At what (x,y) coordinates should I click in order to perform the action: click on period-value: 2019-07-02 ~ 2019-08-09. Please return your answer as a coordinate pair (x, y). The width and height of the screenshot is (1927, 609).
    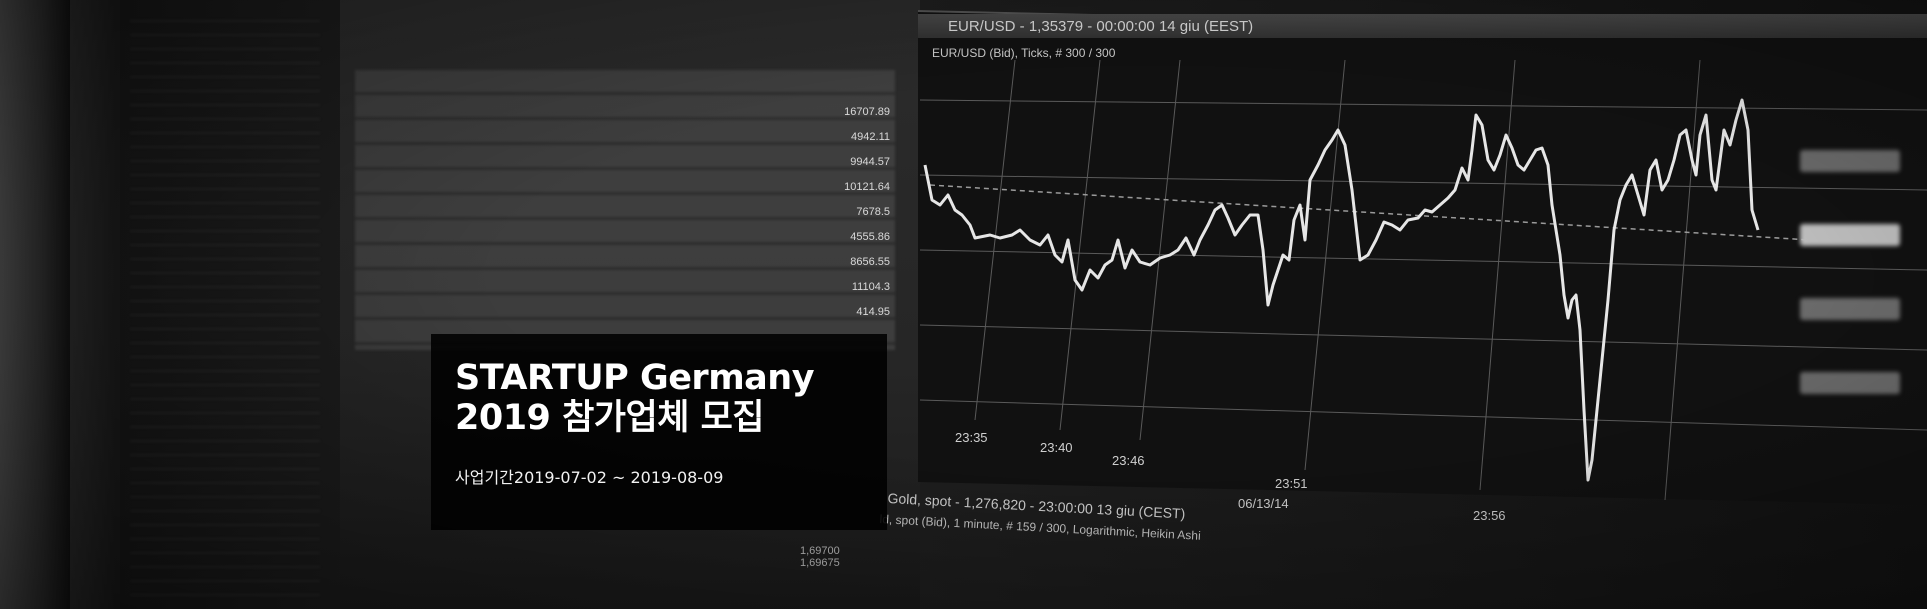
    Looking at the image, I should click on (618, 477).